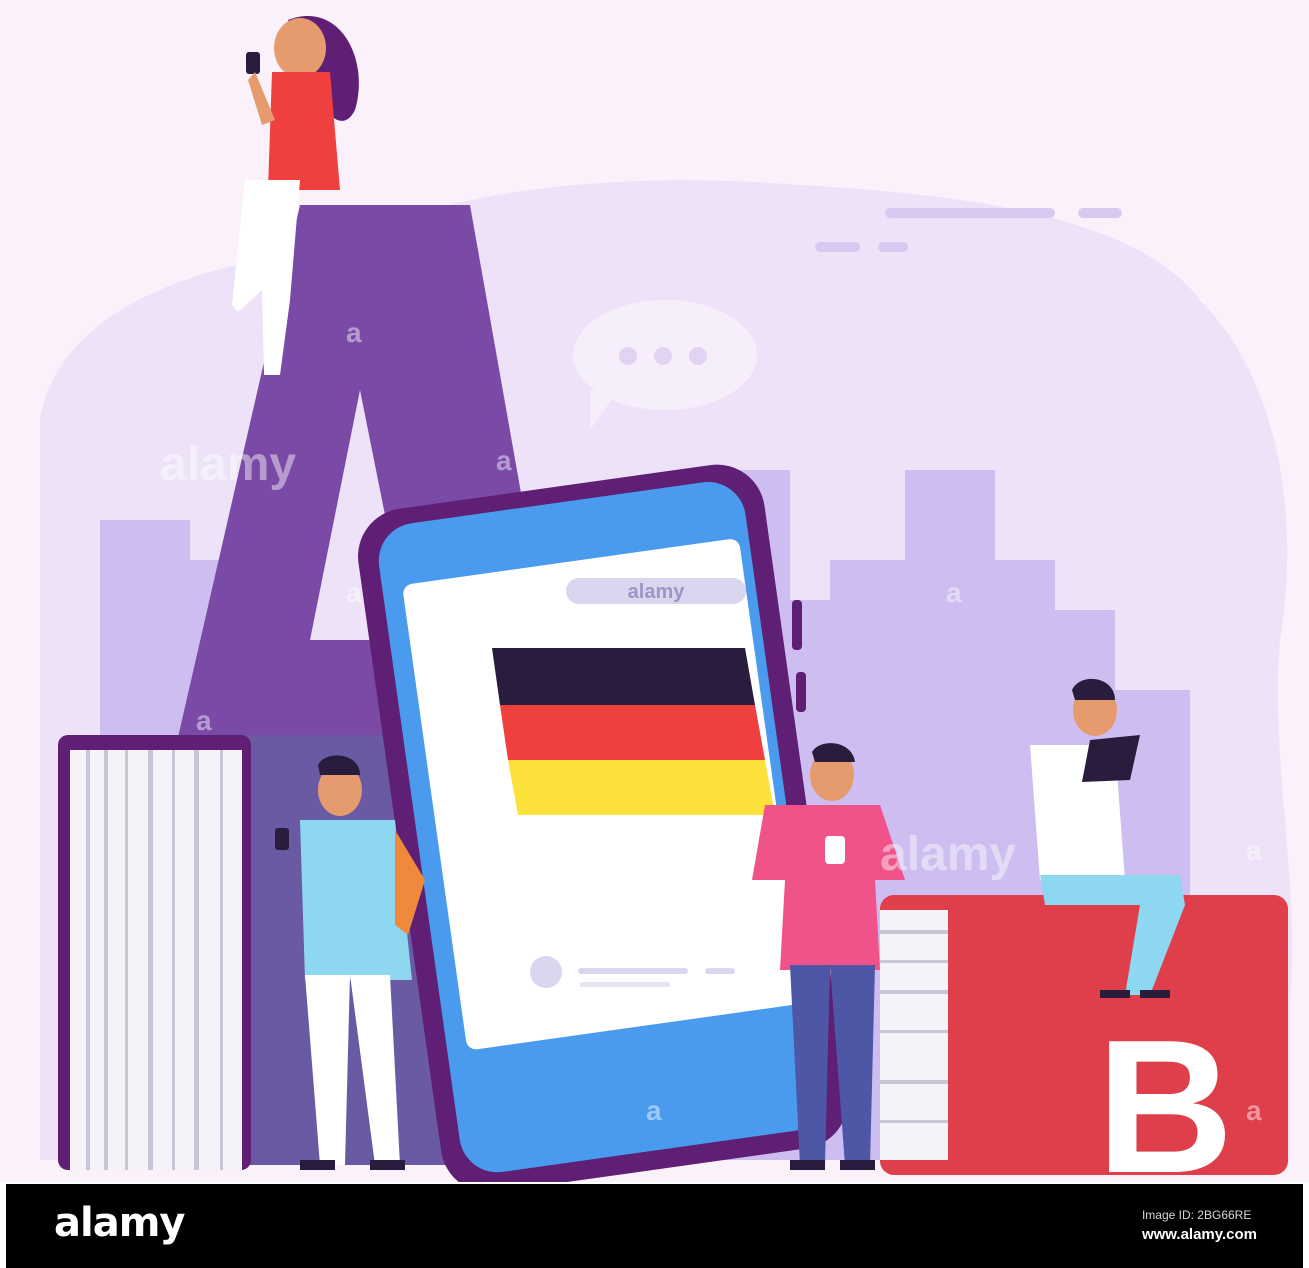 Image resolution: width=1309 pixels, height=1268 pixels. I want to click on book-left, so click(154, 952).